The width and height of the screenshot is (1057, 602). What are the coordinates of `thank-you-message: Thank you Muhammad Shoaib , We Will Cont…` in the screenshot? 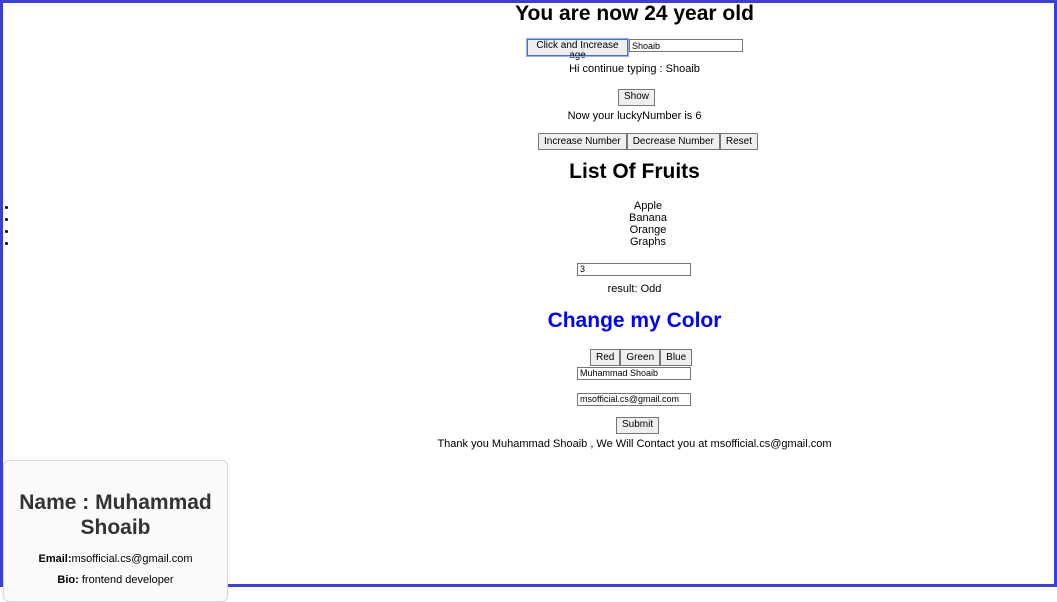 It's located at (634, 444).